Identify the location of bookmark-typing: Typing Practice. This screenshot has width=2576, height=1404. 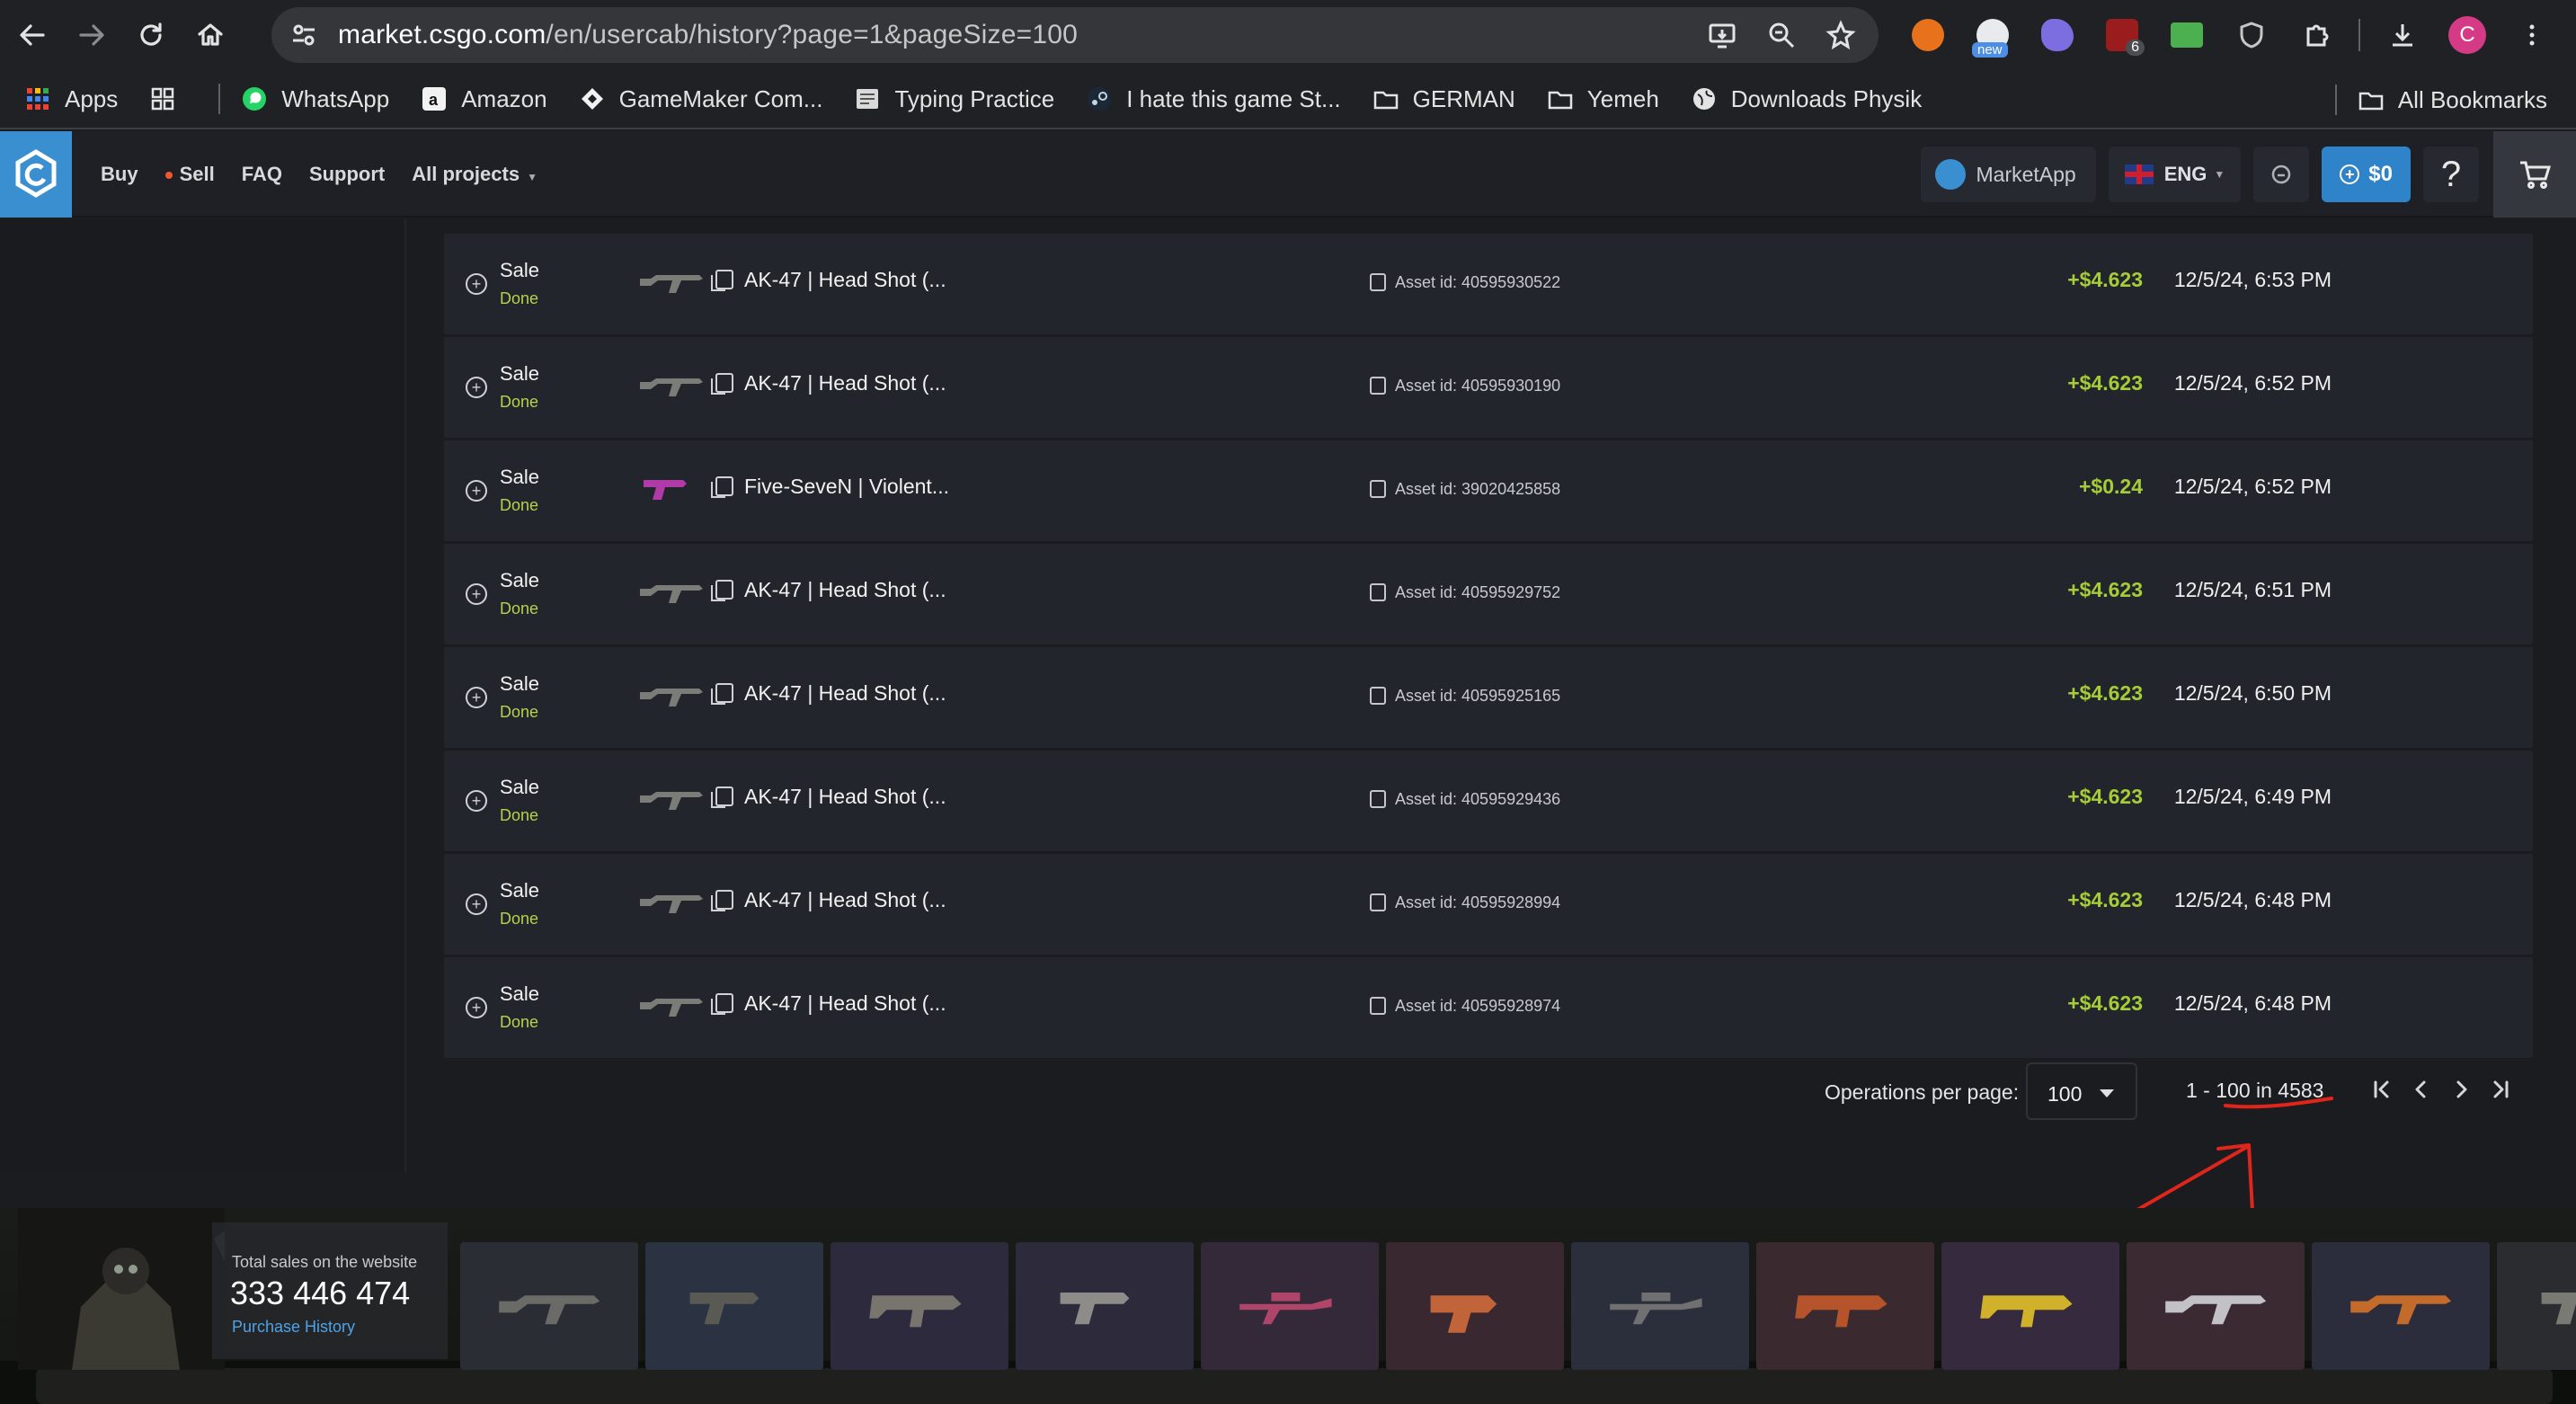
(953, 98).